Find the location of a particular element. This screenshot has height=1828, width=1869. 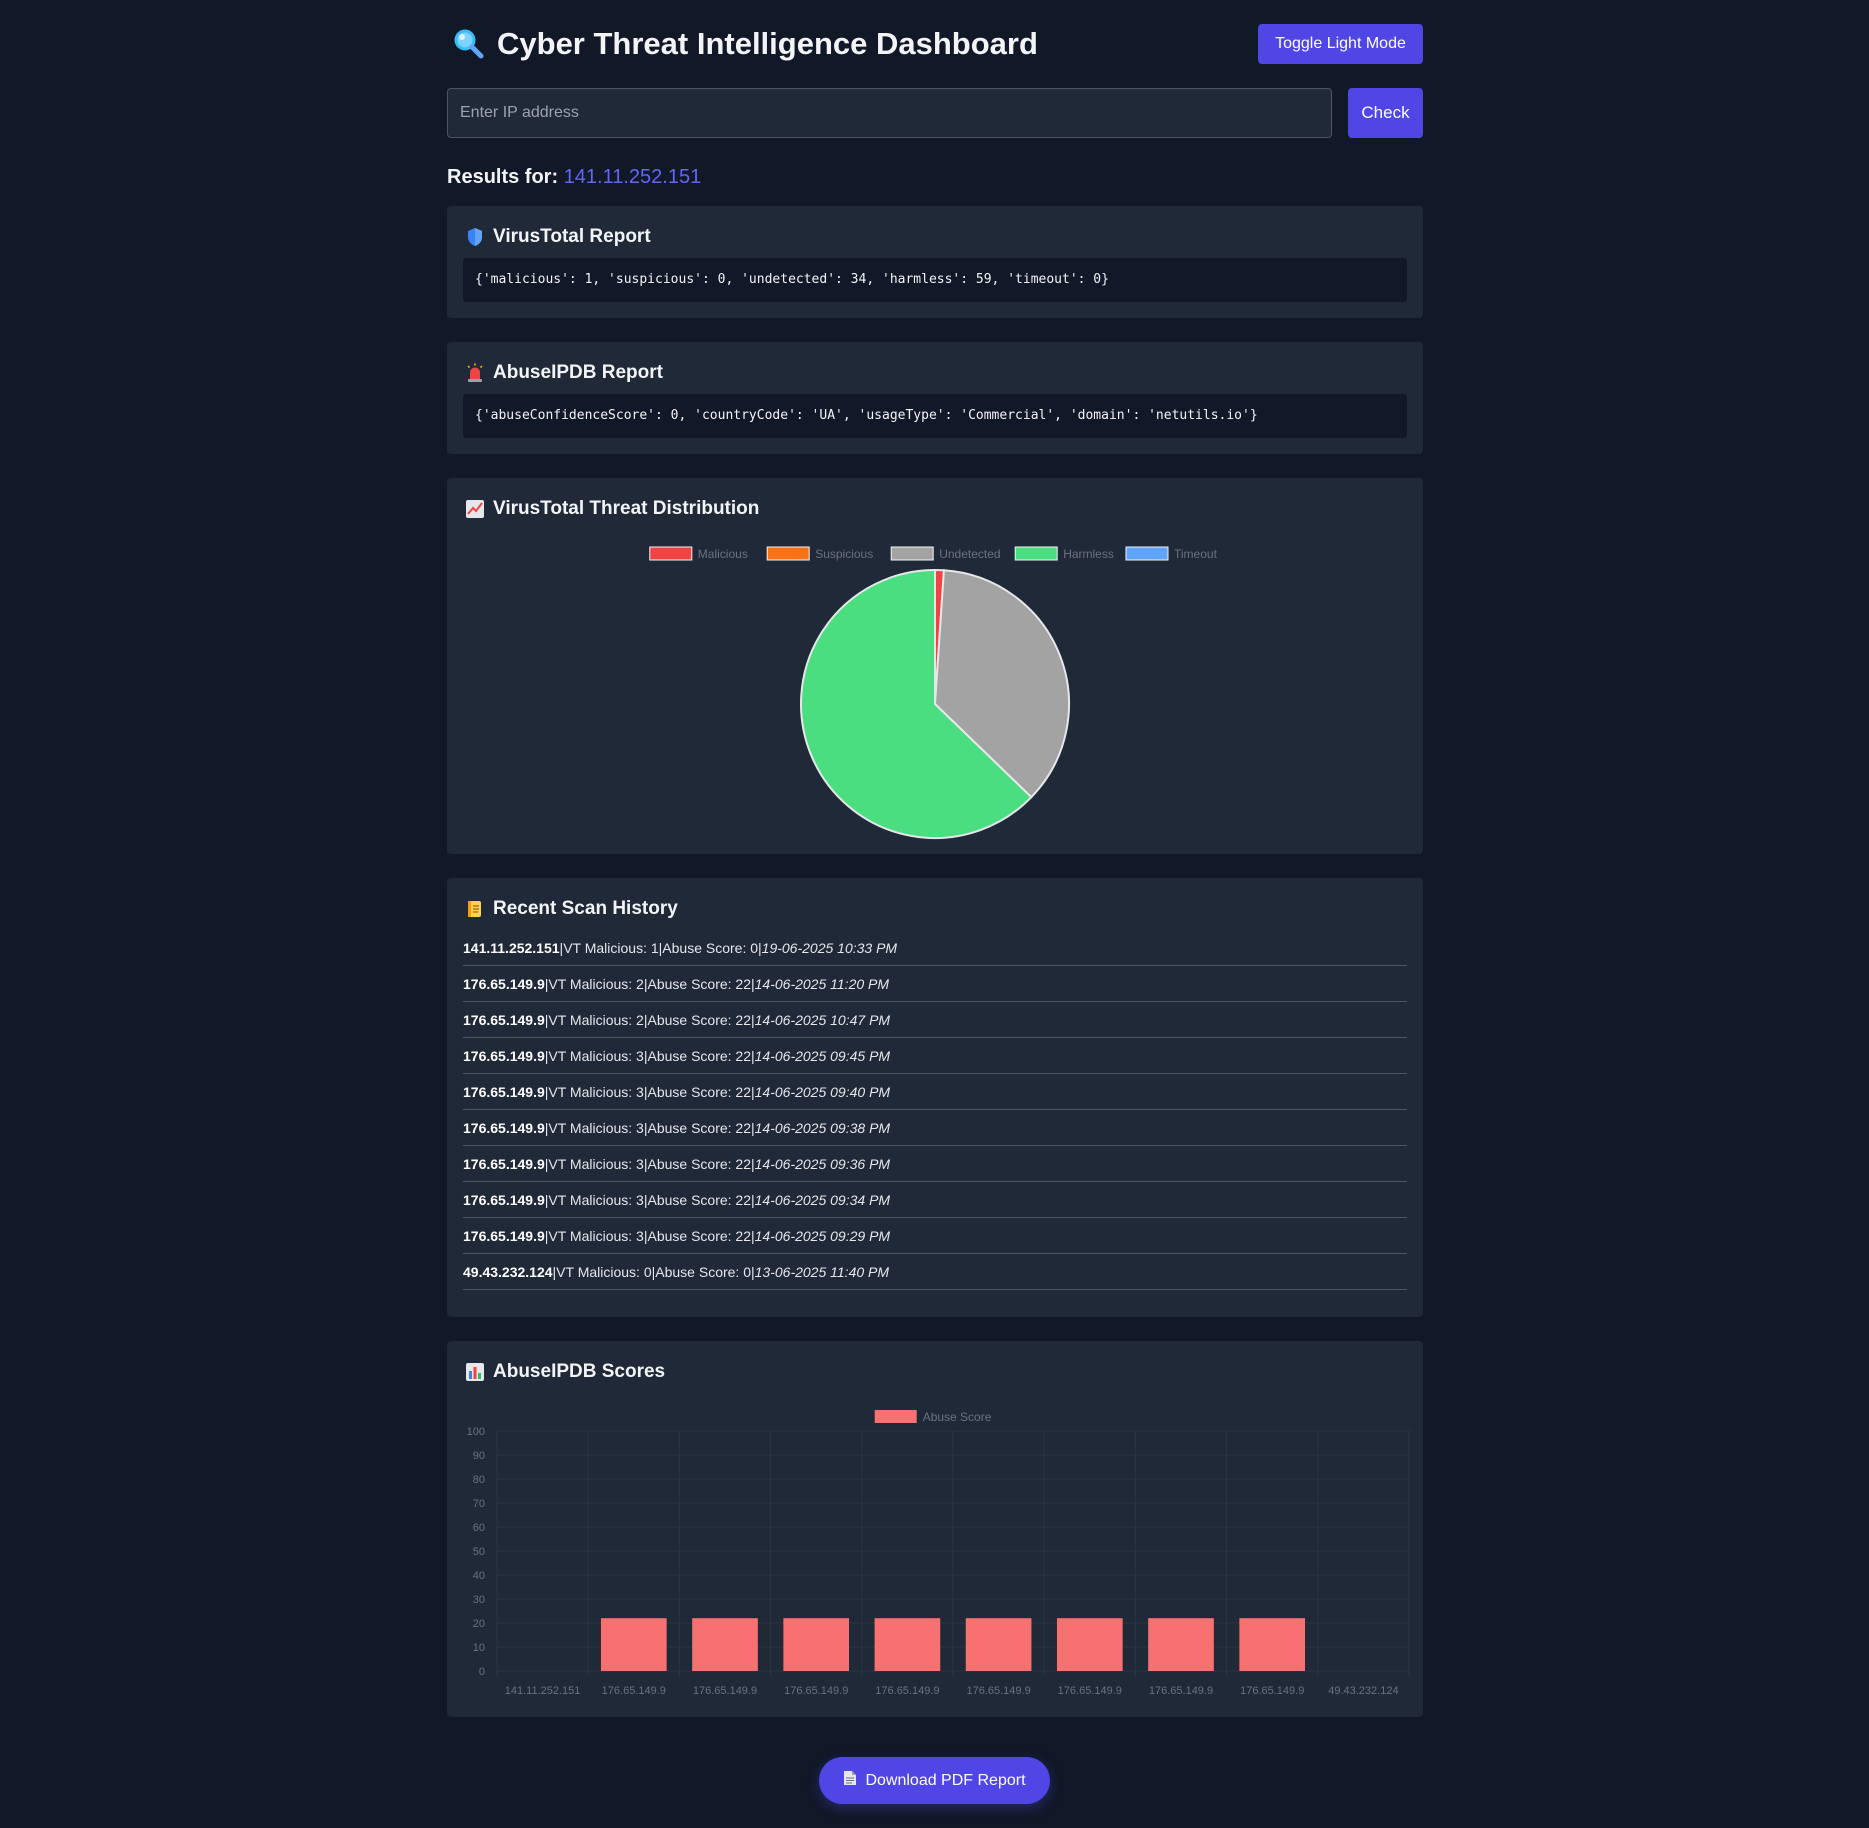

history-title: Recent Scan History is located at coordinates (585, 908).